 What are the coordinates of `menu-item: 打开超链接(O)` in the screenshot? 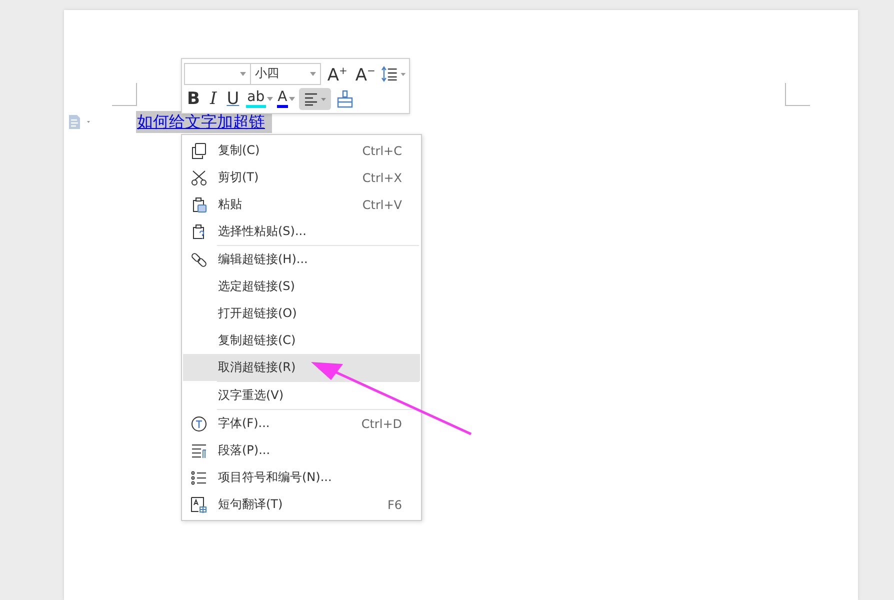 It's located at (301, 313).